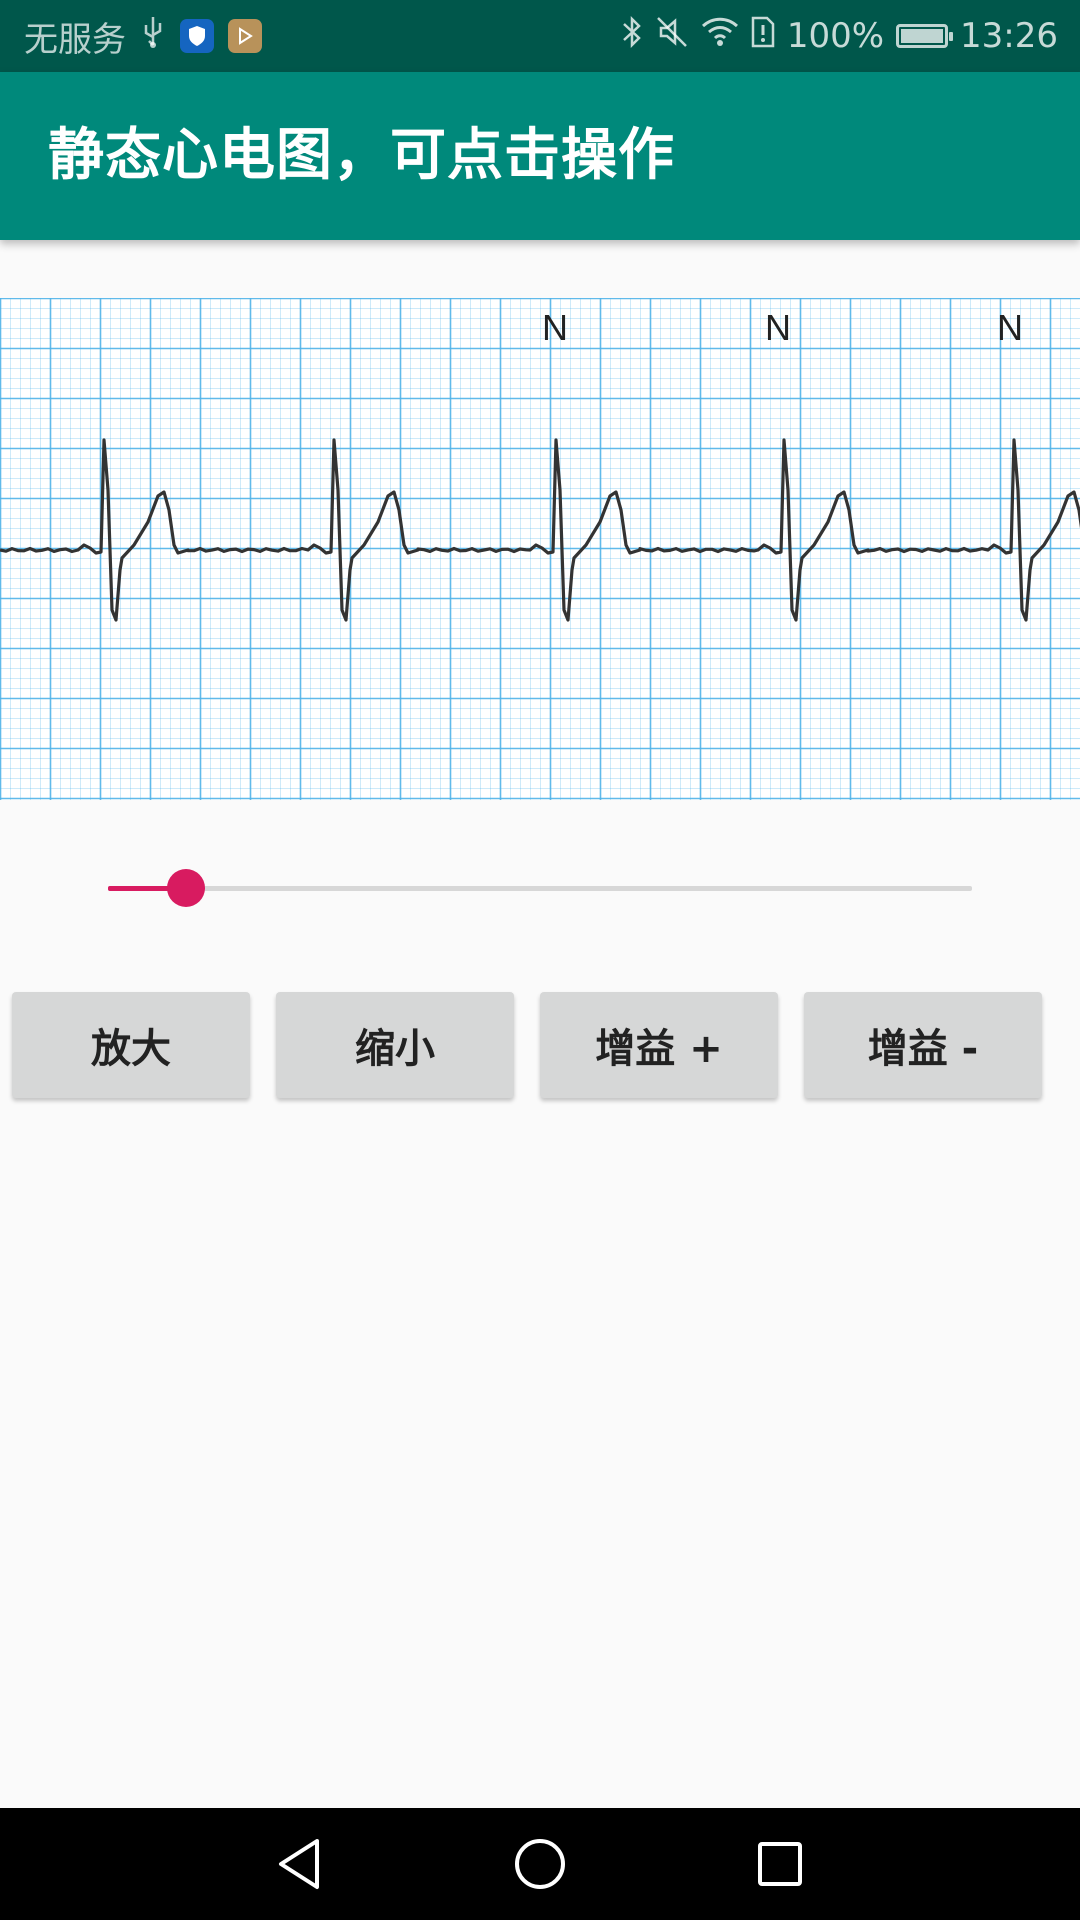  What do you see at coordinates (395, 1045) in the screenshot?
I see `zoom-out-button: 缩小` at bounding box center [395, 1045].